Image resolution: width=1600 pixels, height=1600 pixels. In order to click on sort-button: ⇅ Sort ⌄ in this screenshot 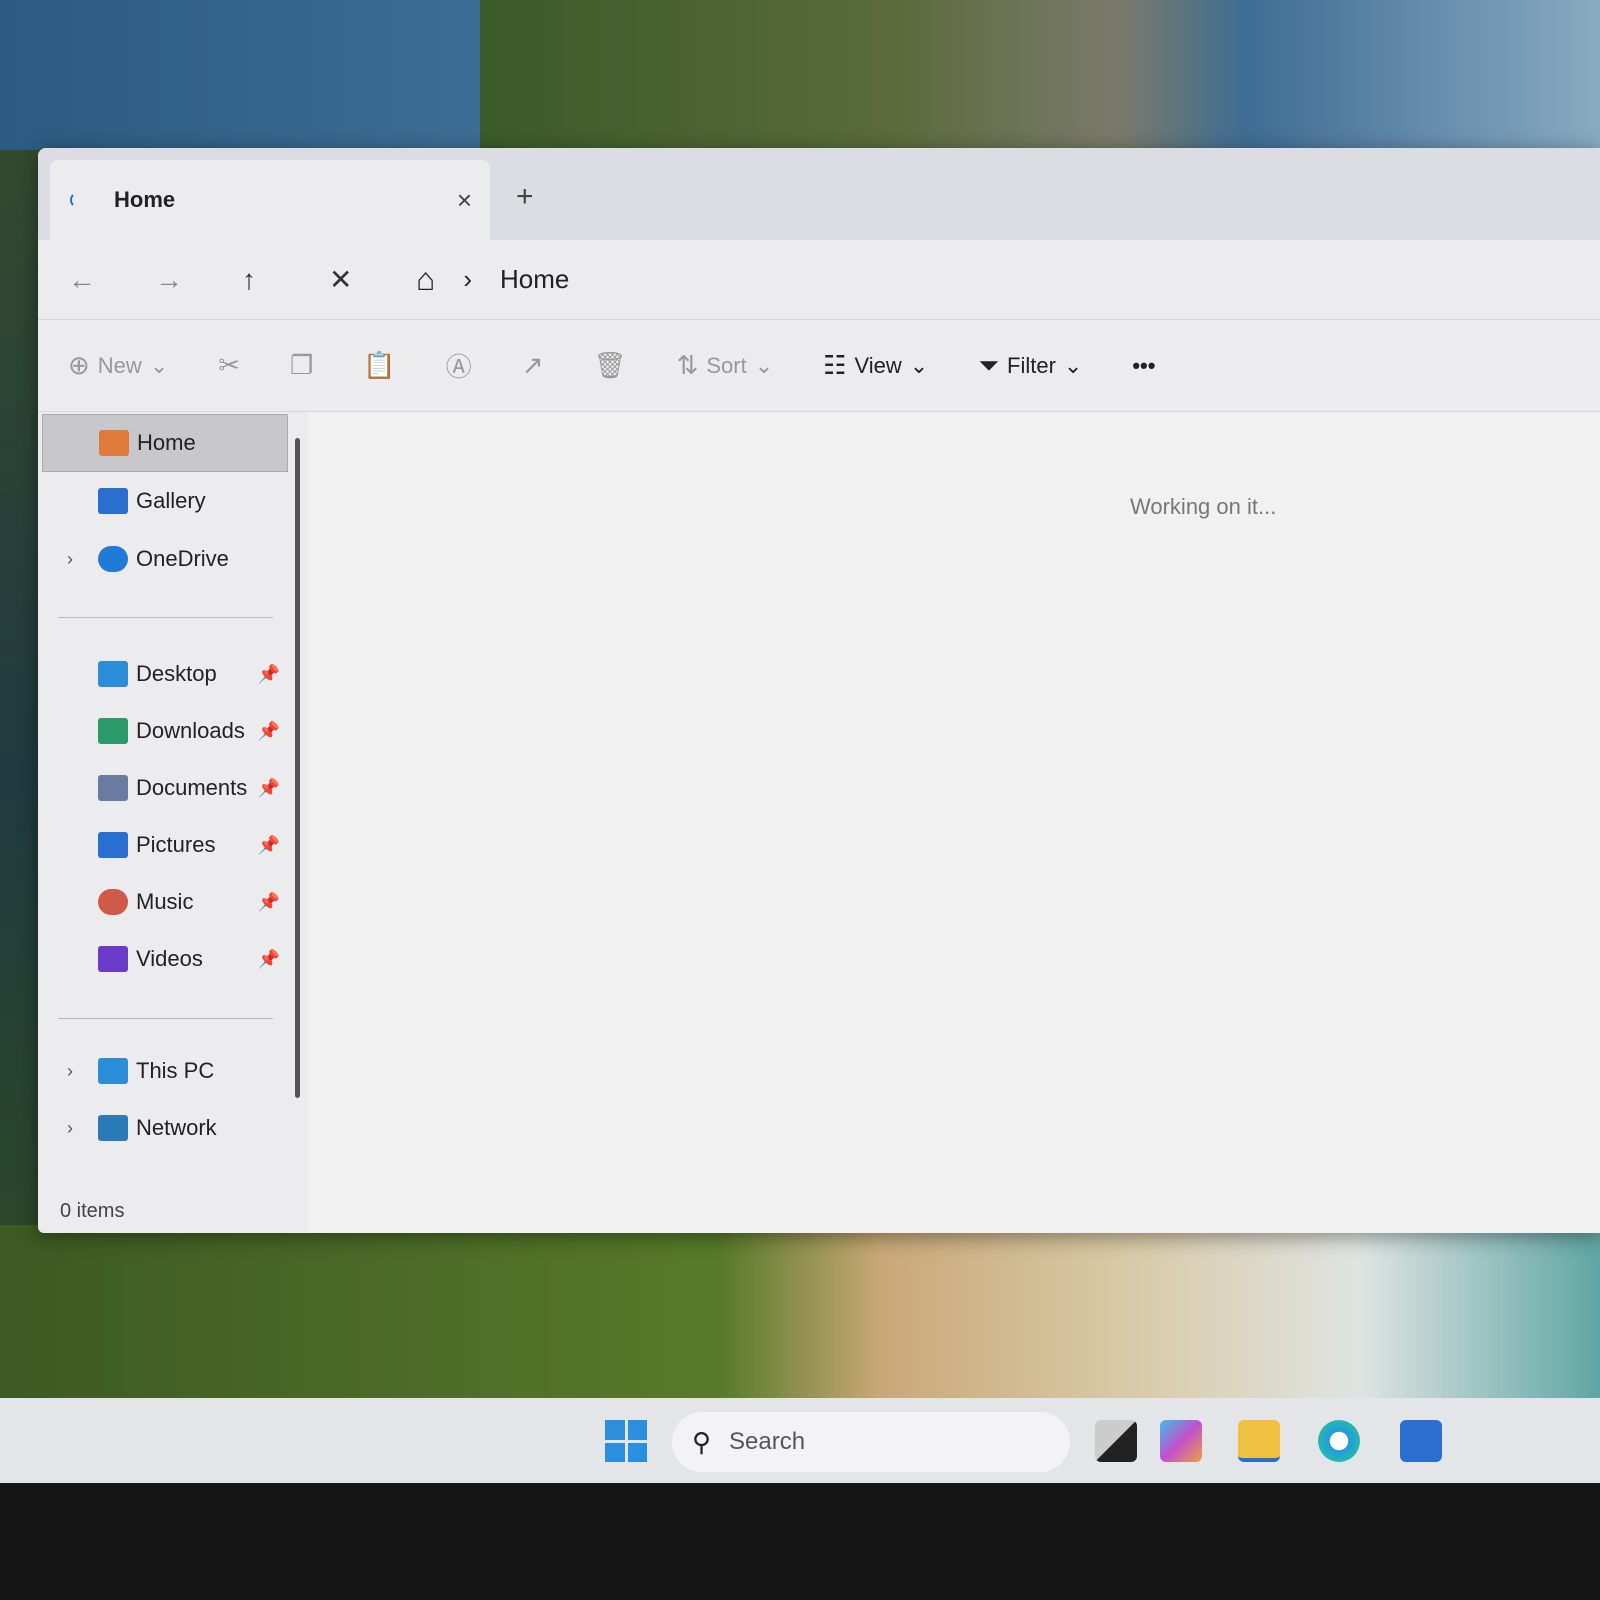, I will do `click(725, 365)`.